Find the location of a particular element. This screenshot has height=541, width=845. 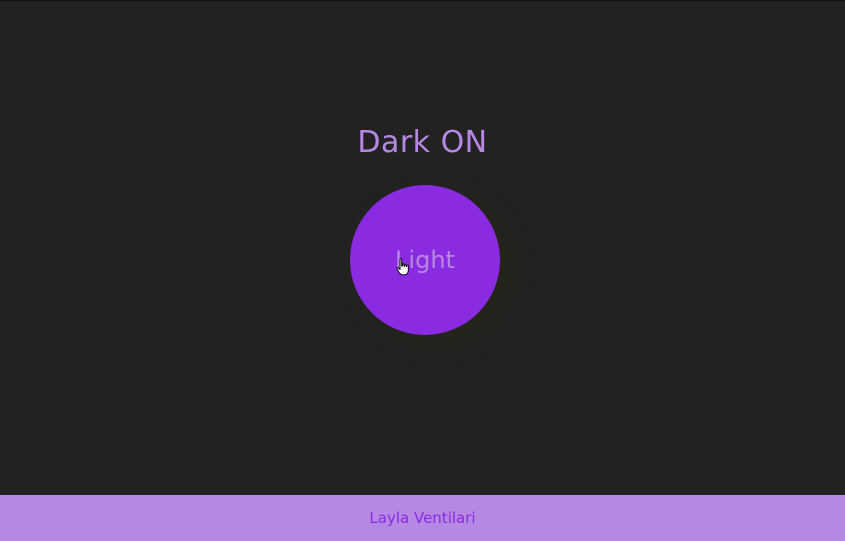

footer-author: Layla Ventilari is located at coordinates (422, 518).